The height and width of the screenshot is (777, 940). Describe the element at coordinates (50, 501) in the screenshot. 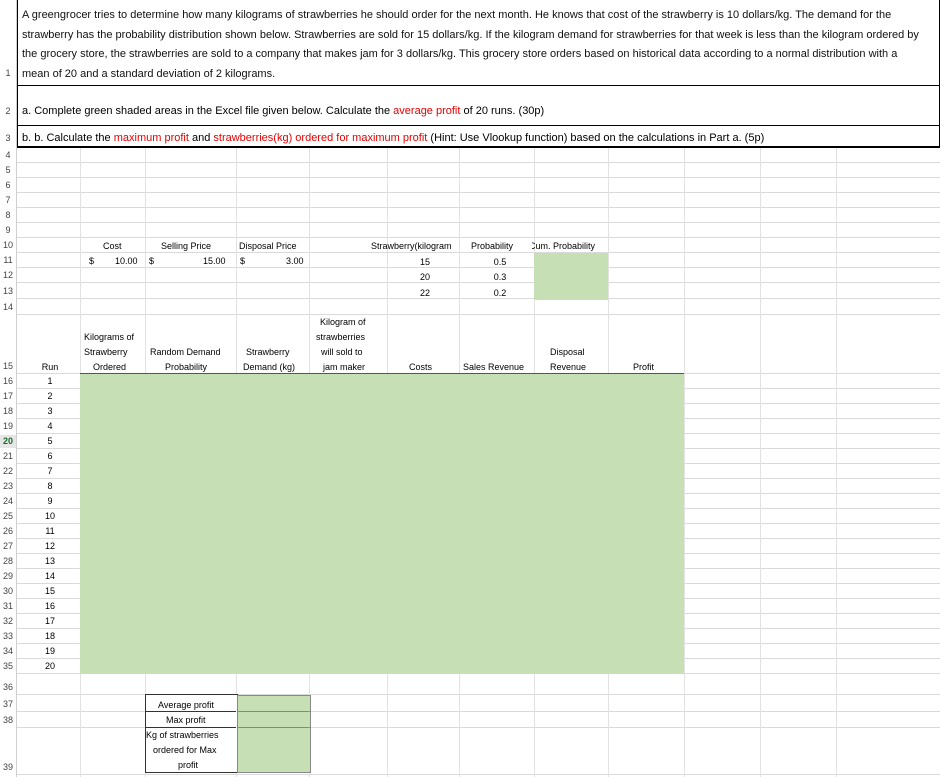

I see `run-number: 9` at that location.